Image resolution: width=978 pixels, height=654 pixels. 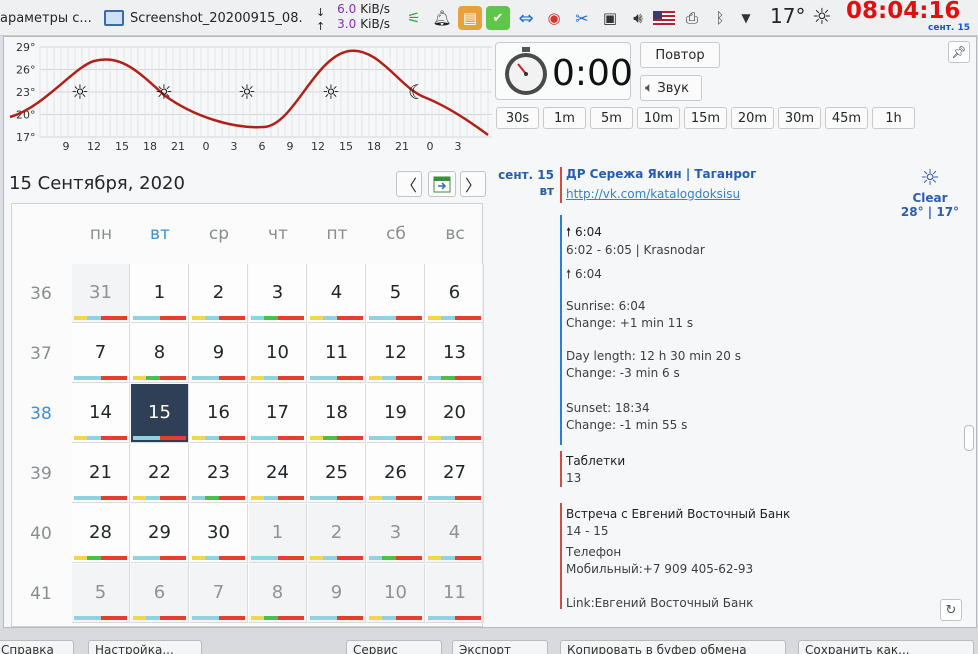 I want to click on timer-preset-button: 1h, so click(x=893, y=118).